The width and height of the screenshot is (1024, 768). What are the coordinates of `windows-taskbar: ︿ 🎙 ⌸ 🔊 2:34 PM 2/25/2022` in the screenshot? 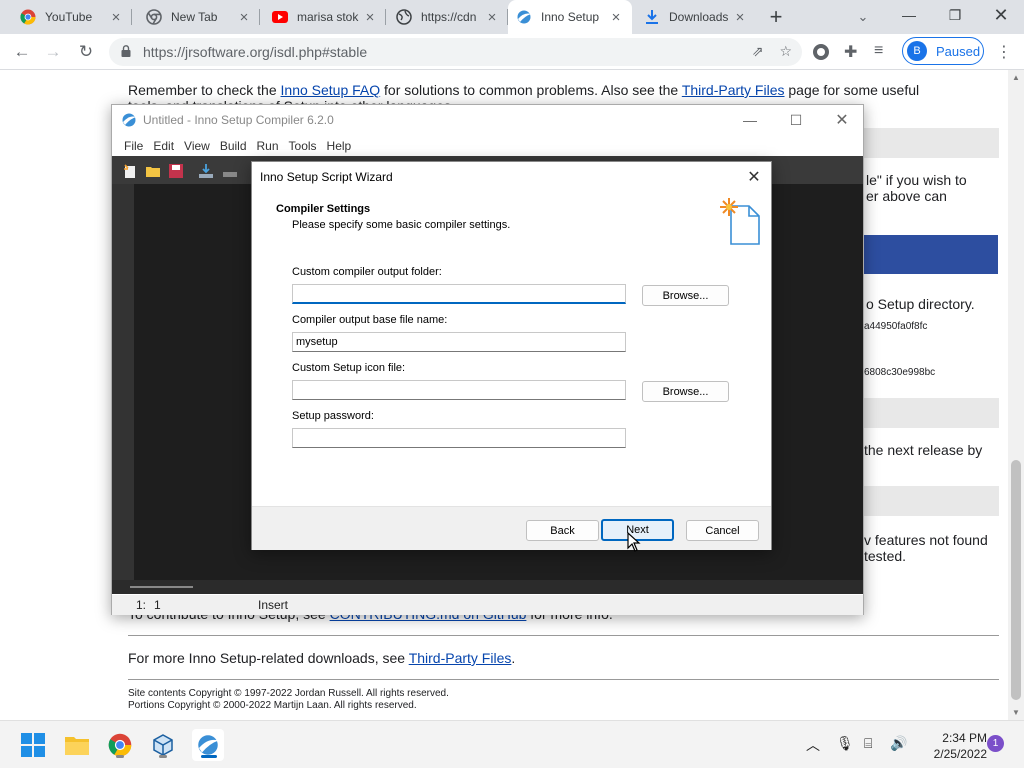 It's located at (512, 744).